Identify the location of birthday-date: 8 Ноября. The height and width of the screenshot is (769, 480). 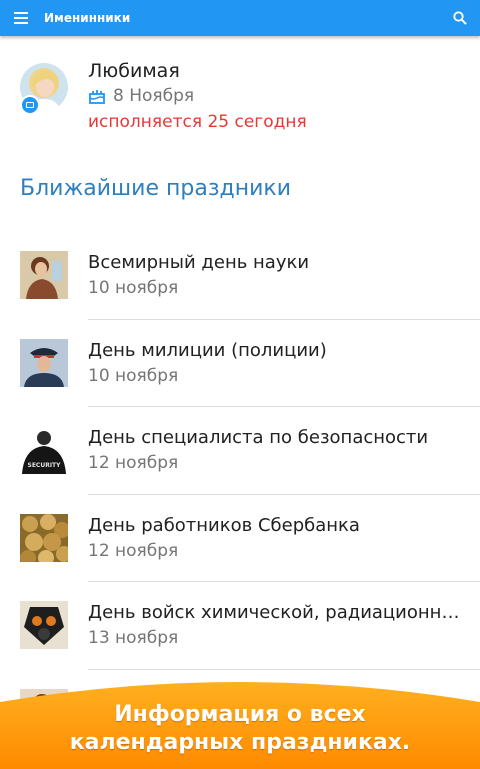
(154, 96).